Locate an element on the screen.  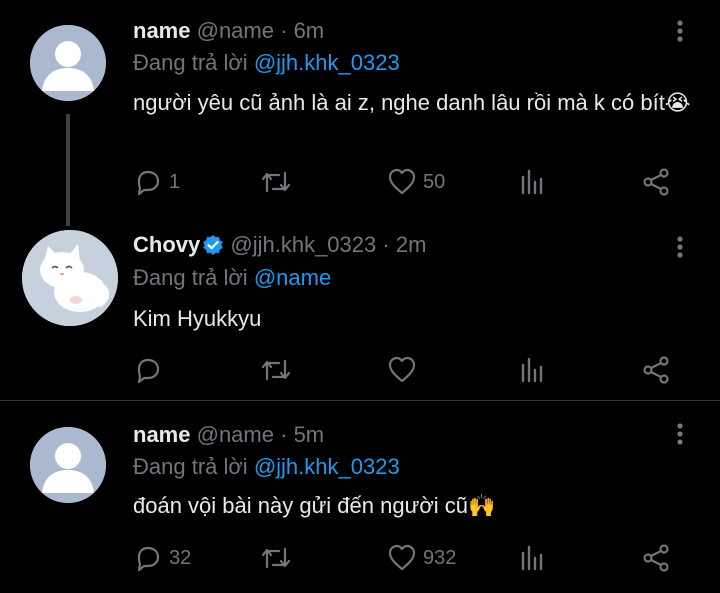
action-bar is located at coordinates (413, 370).